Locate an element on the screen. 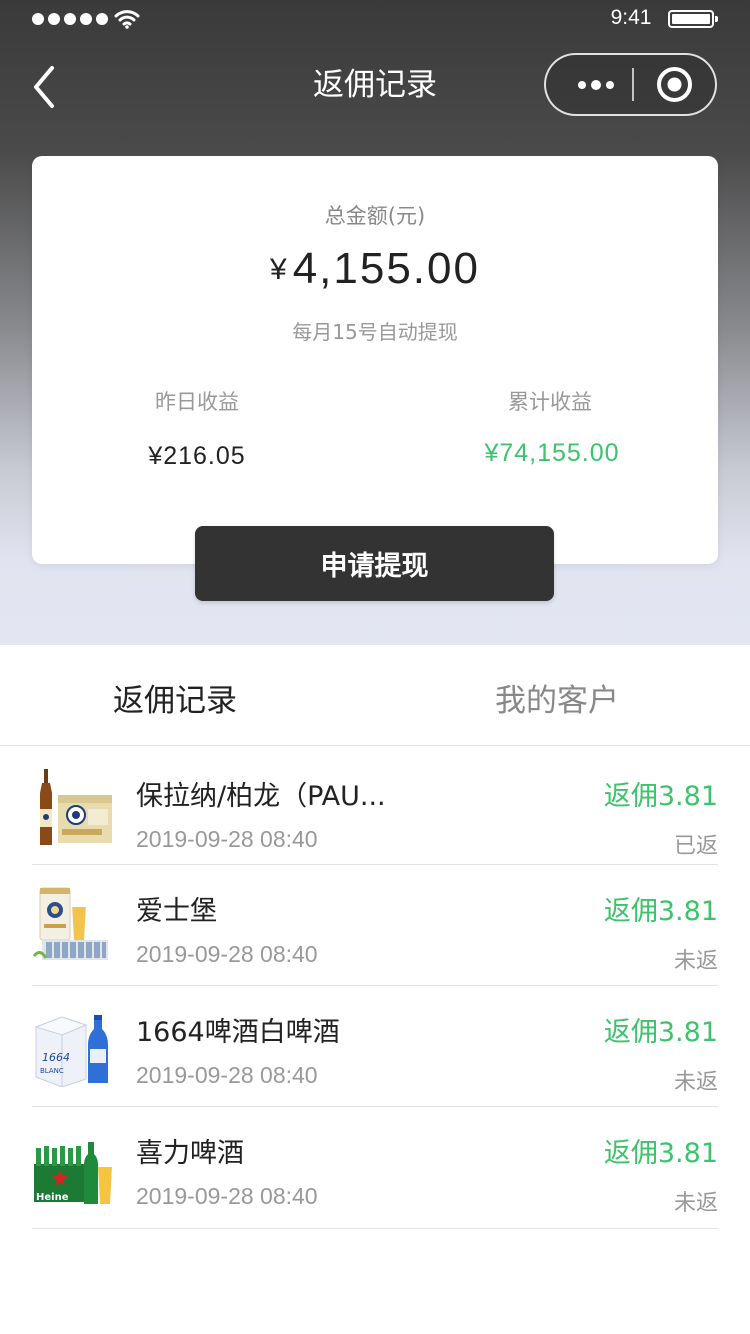  paulaner-beer-product-image is located at coordinates (76, 807).